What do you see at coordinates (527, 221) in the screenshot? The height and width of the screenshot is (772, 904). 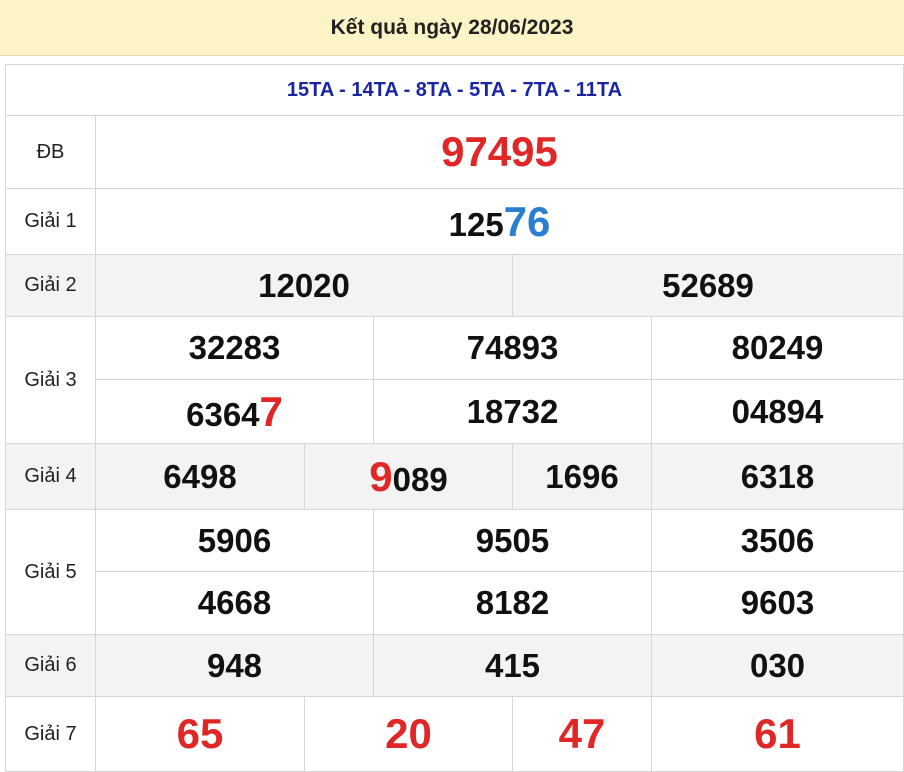 I see `prize-1-highlight: 76` at bounding box center [527, 221].